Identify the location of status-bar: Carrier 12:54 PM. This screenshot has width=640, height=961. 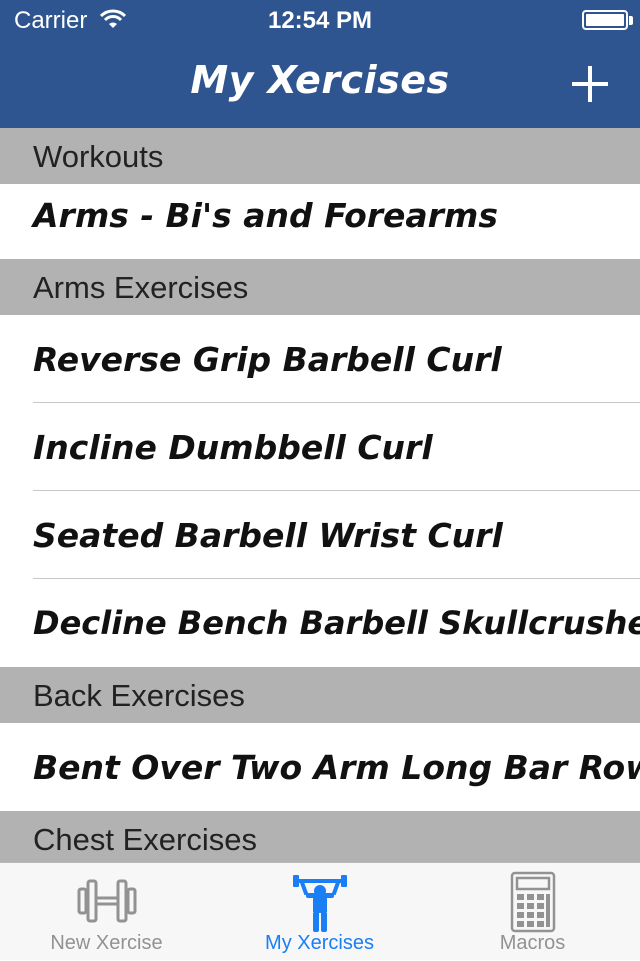
(320, 20).